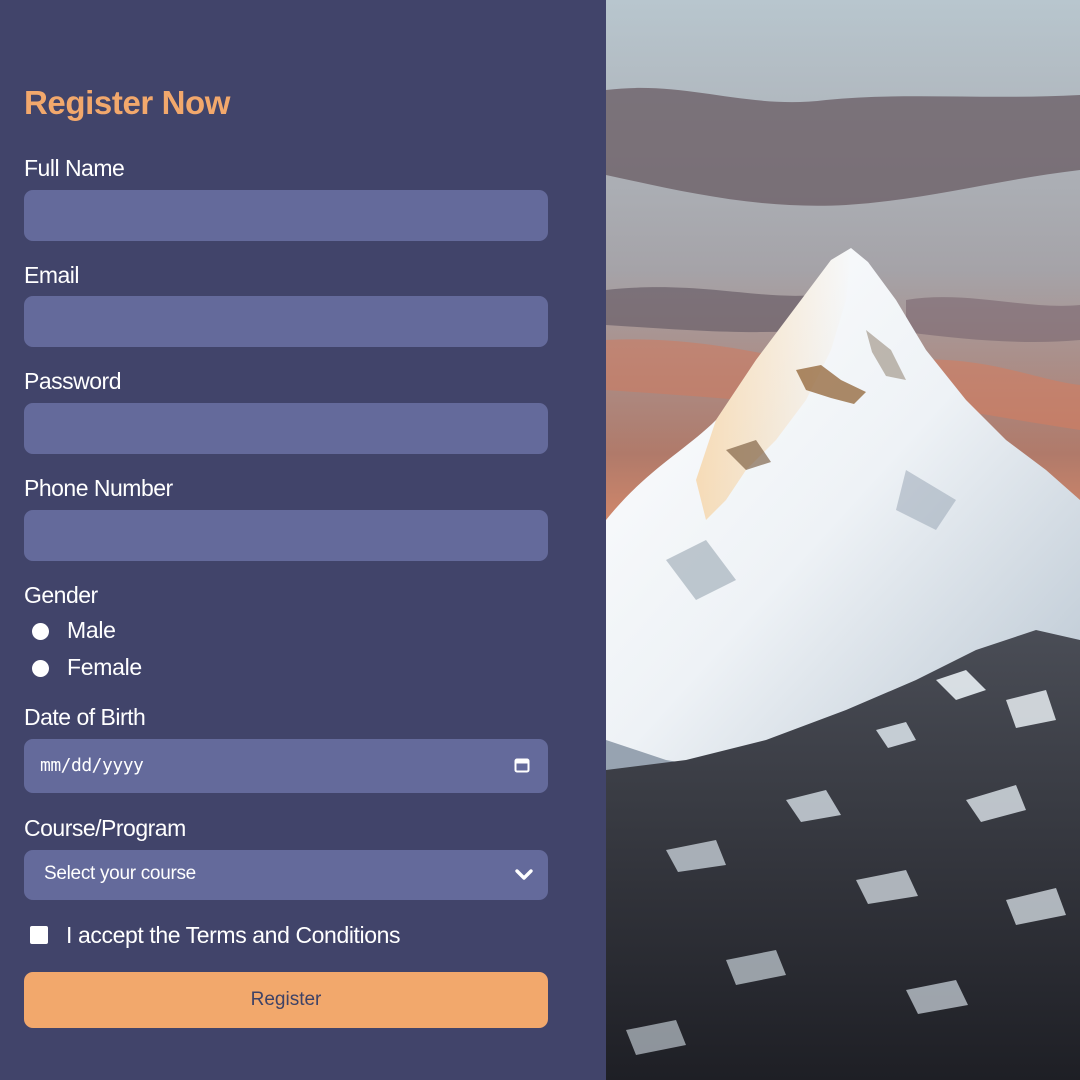  Describe the element at coordinates (92, 765) in the screenshot. I see `dob-placeholder: mm/dd/yyyy` at that location.